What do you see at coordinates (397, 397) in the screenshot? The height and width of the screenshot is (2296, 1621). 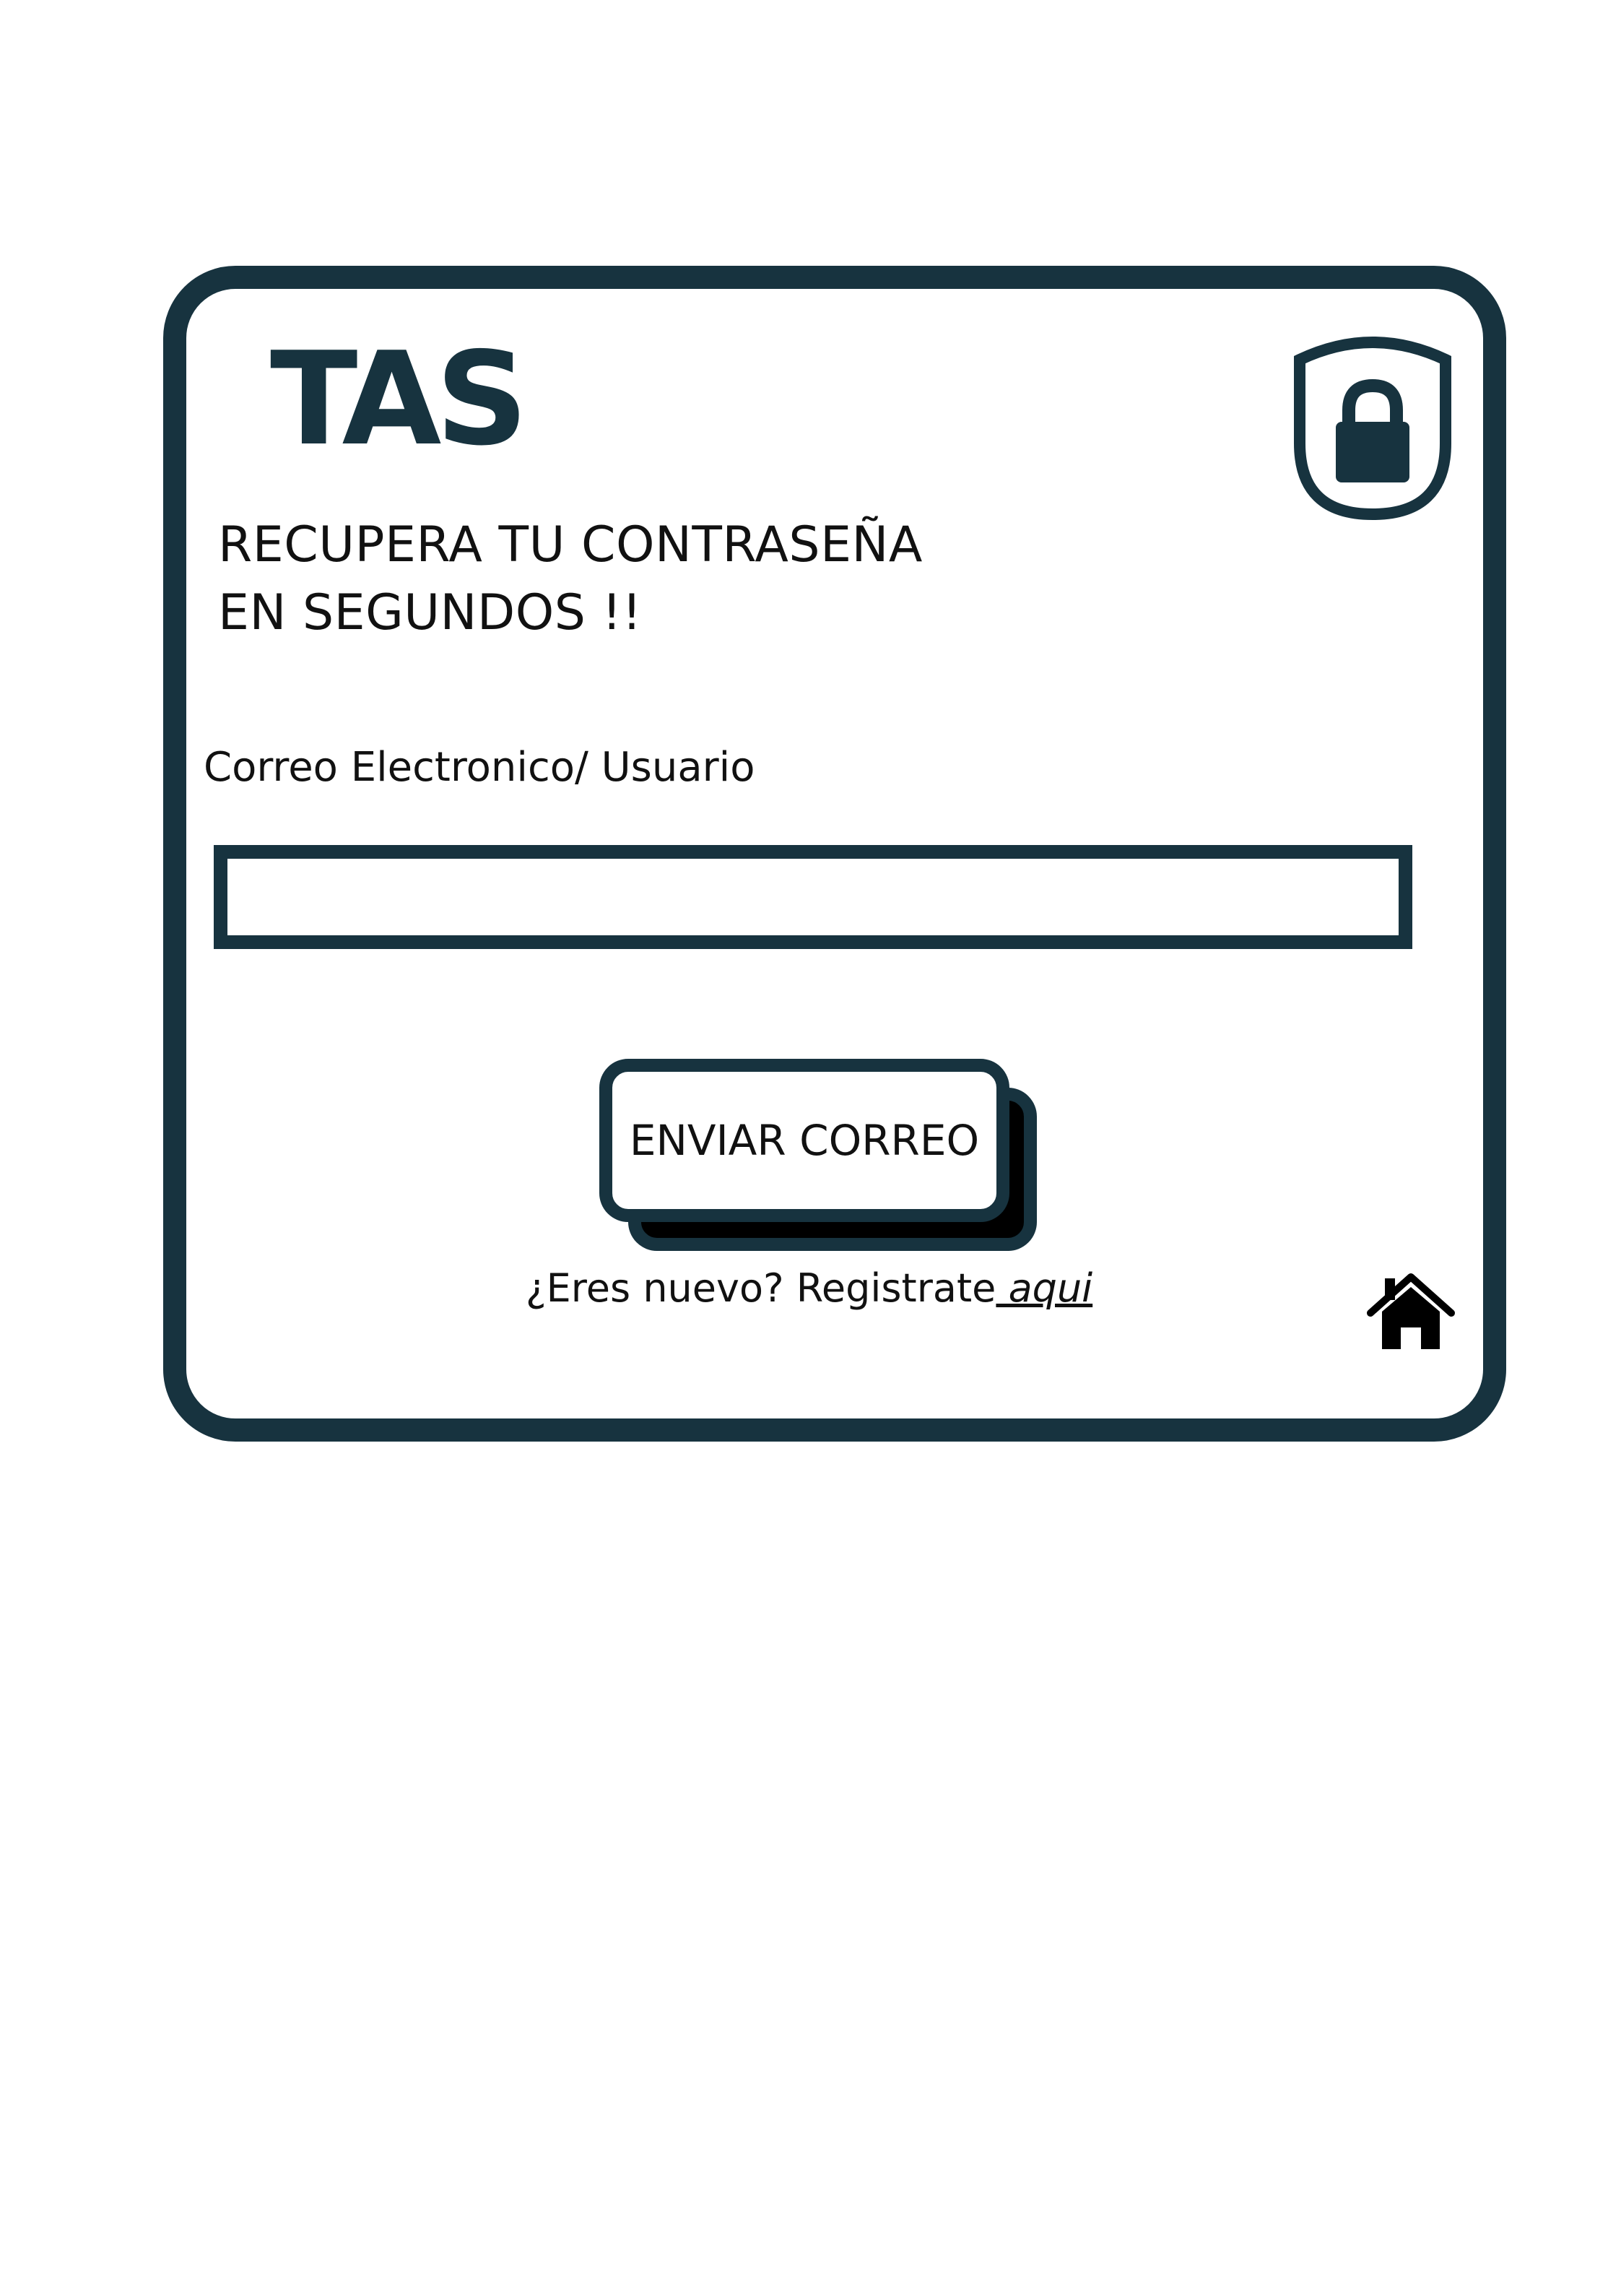 I see `svg-text: TAS` at bounding box center [397, 397].